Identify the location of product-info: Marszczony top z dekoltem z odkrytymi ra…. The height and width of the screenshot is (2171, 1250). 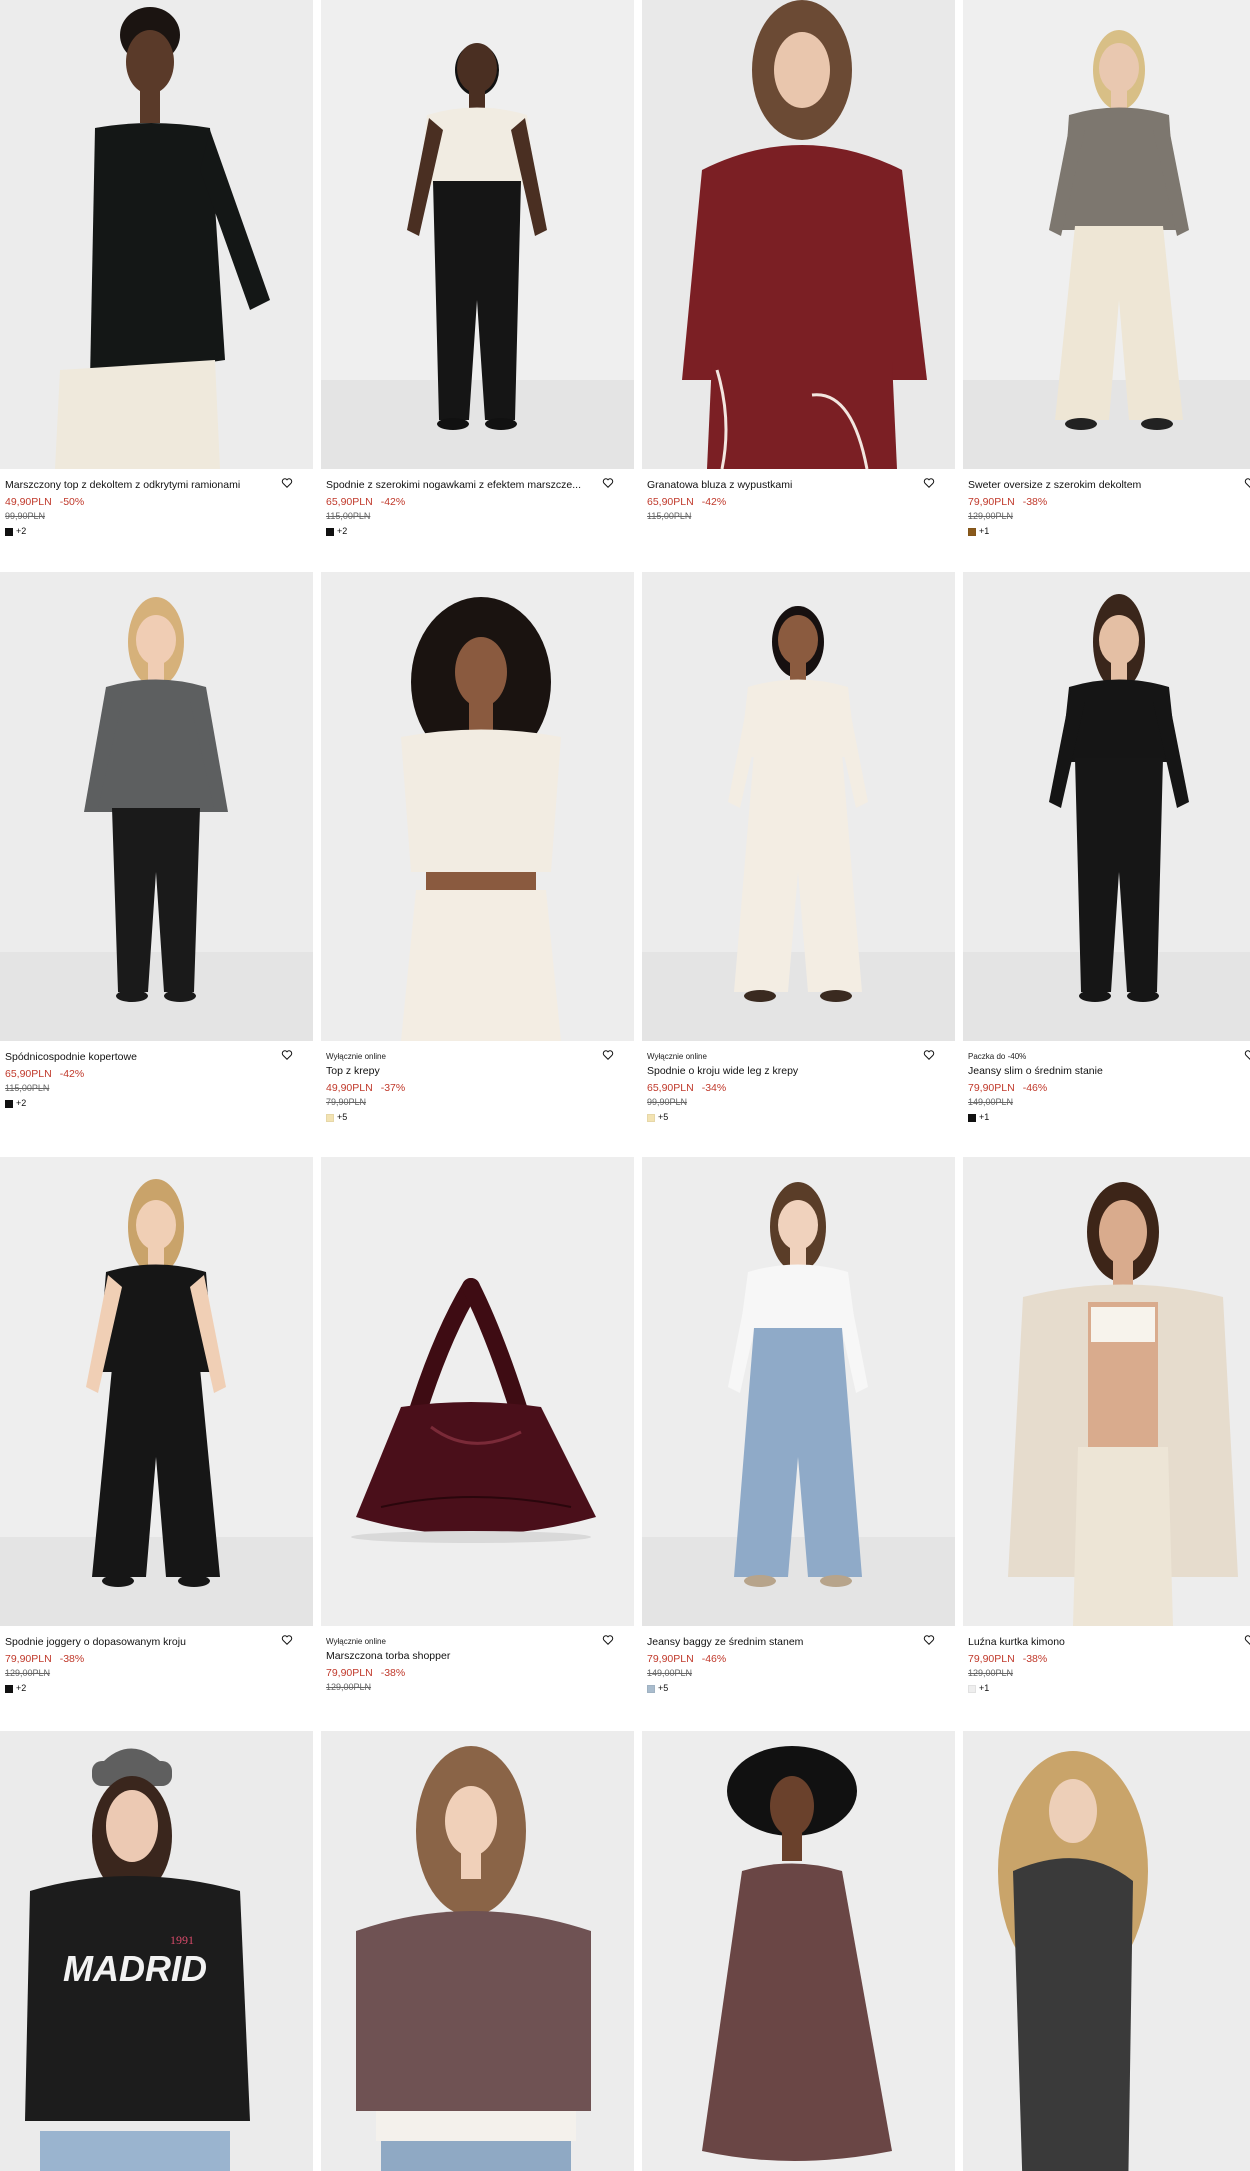
(156, 502).